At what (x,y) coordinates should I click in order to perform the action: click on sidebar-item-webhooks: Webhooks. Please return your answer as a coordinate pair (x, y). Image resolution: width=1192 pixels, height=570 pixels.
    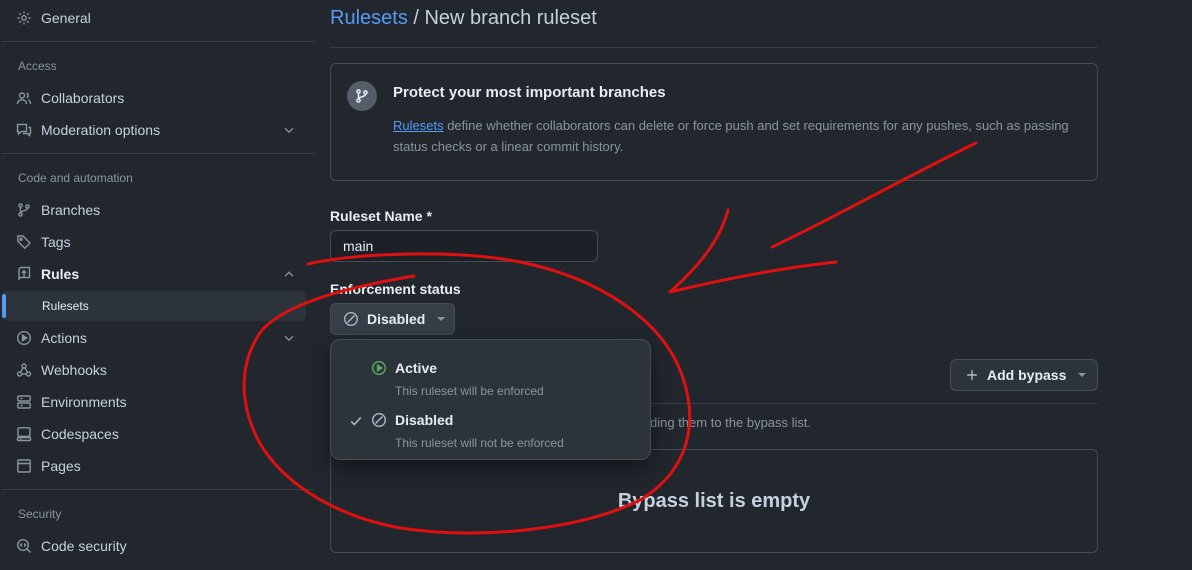
    Looking at the image, I should click on (154, 370).